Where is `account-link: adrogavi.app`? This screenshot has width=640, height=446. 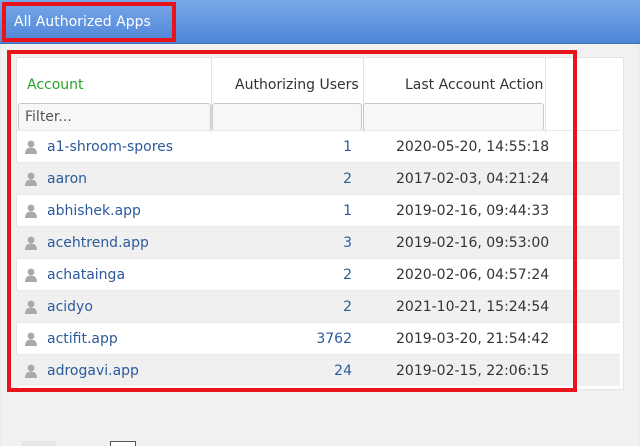
account-link: adrogavi.app is located at coordinates (93, 371).